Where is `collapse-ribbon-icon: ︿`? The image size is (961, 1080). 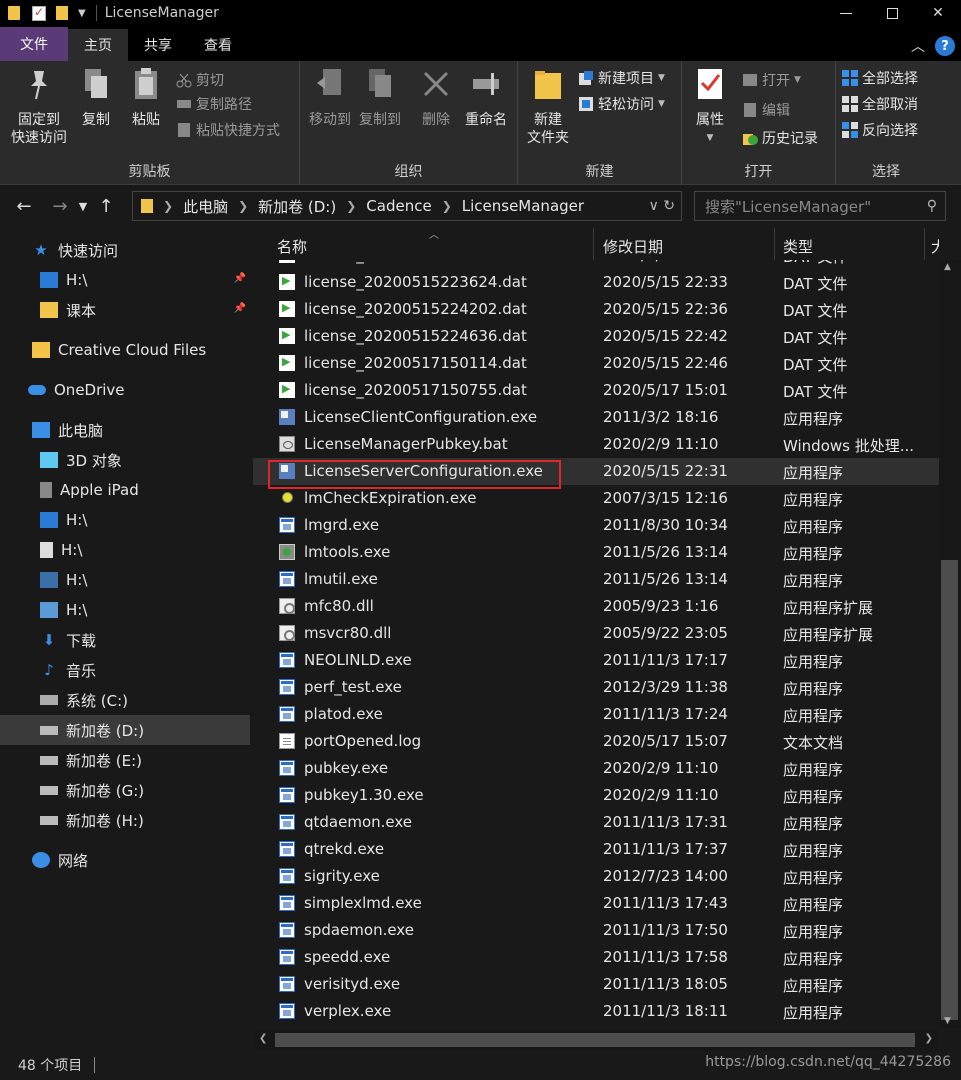
collapse-ribbon-icon: ︿ is located at coordinates (918, 46).